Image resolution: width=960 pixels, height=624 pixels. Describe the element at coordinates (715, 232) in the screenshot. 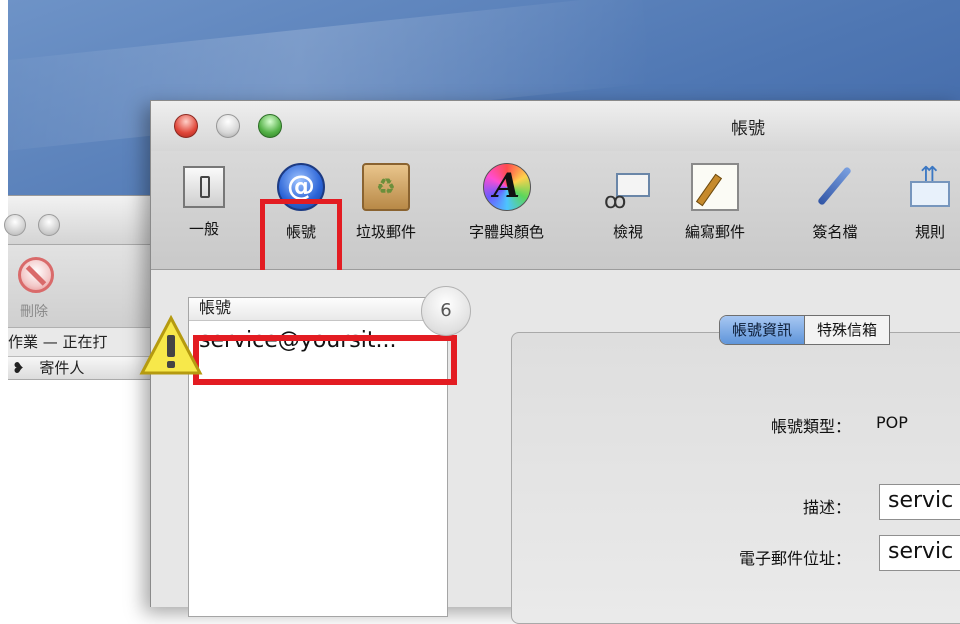

I see `toolbar-label-composing: 編寫郵件` at that location.